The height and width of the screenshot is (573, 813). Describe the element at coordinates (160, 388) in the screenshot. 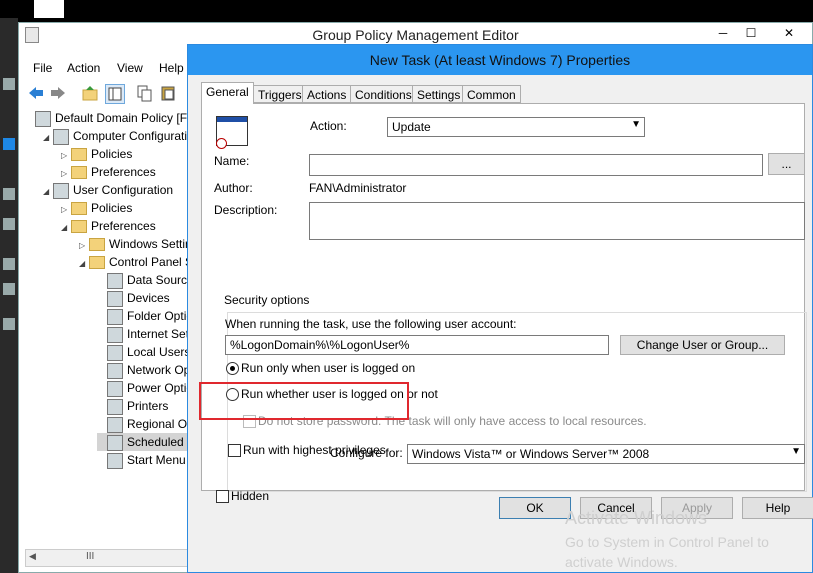

I see `tree-item-label: Power Optio` at that location.